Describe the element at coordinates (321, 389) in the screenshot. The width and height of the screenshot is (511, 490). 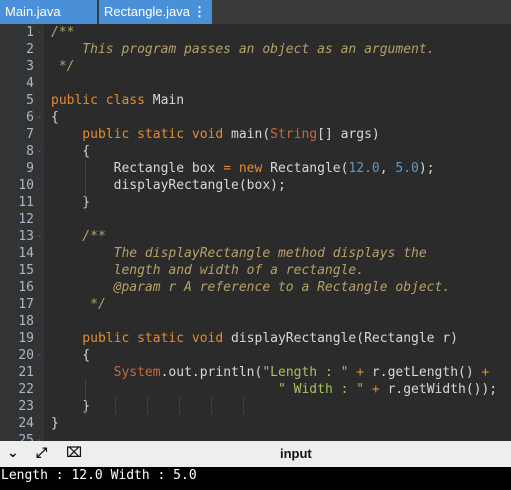
I see `code-token: " Width : "` at that location.